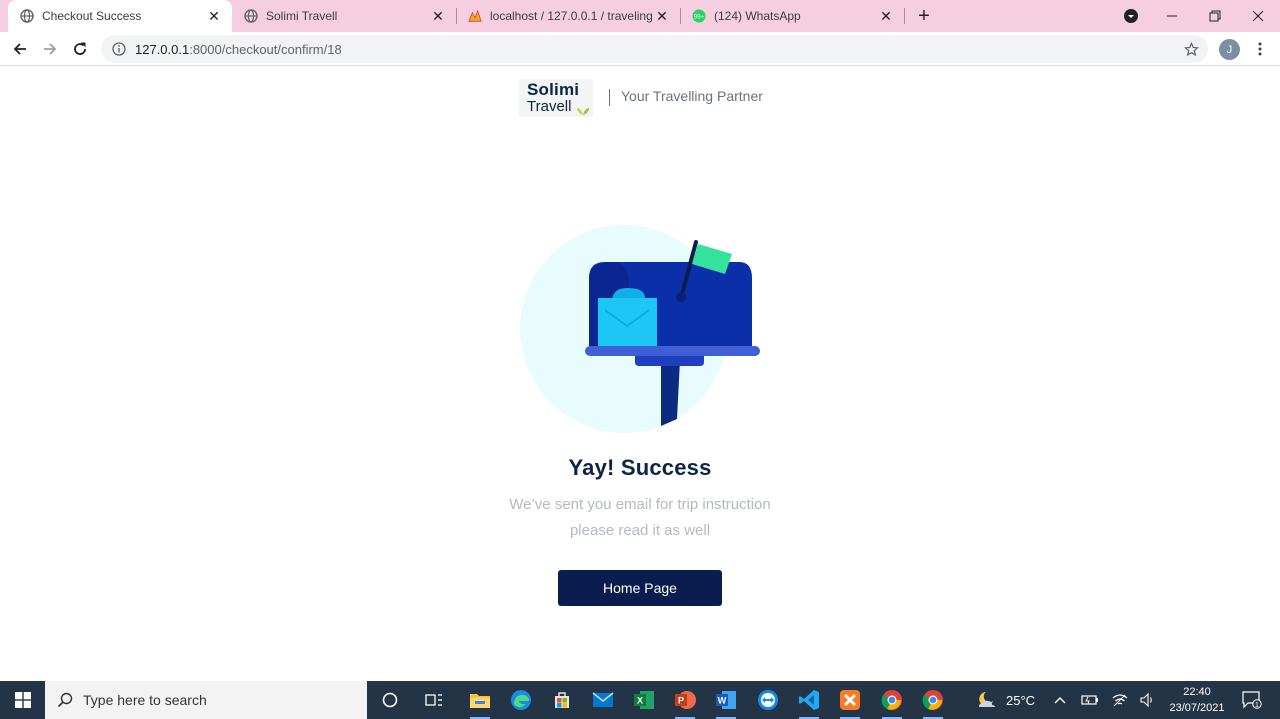  Describe the element at coordinates (1191, 49) in the screenshot. I see `bookmark-star-icon` at that location.